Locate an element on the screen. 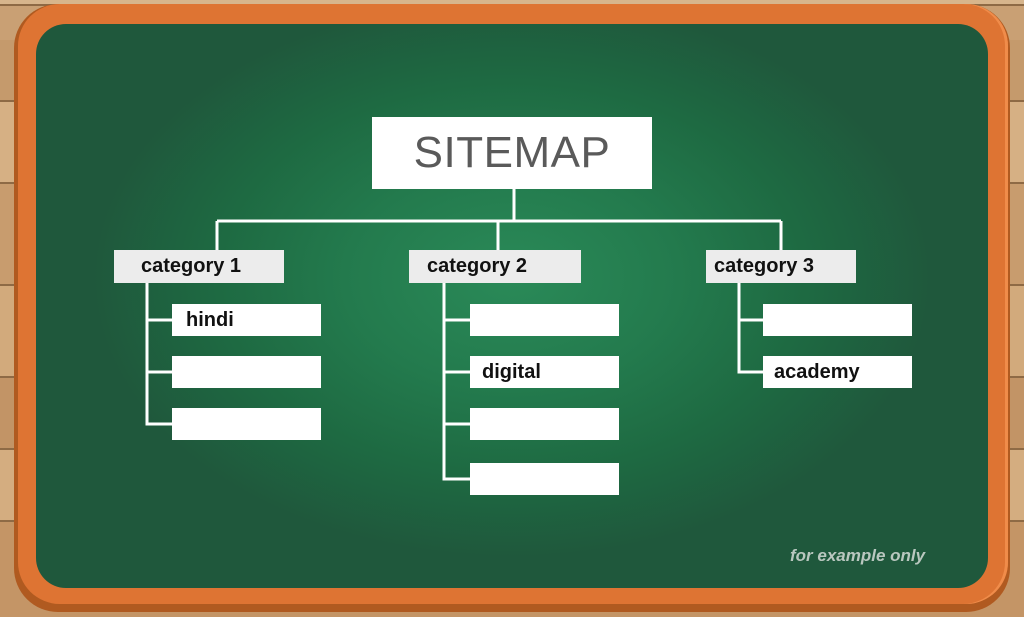  footnote: for example only is located at coordinates (858, 555).